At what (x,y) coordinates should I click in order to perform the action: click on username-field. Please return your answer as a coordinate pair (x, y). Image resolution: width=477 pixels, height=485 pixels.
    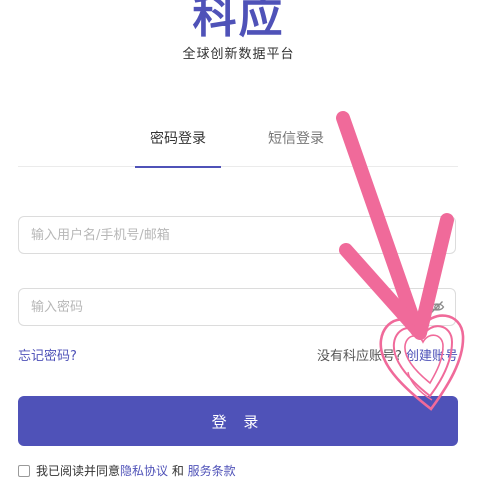
    Looking at the image, I should click on (237, 235).